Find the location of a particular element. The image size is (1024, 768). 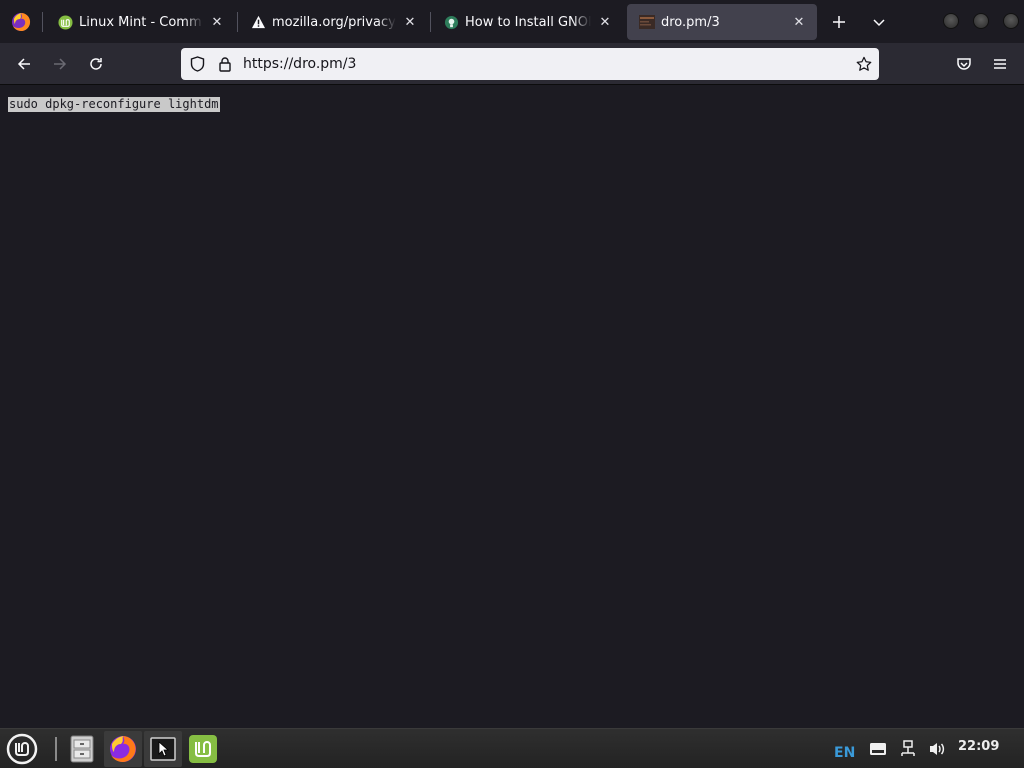

tab-linux-mint: Linux Mint - Communi ✕ is located at coordinates (140, 22).